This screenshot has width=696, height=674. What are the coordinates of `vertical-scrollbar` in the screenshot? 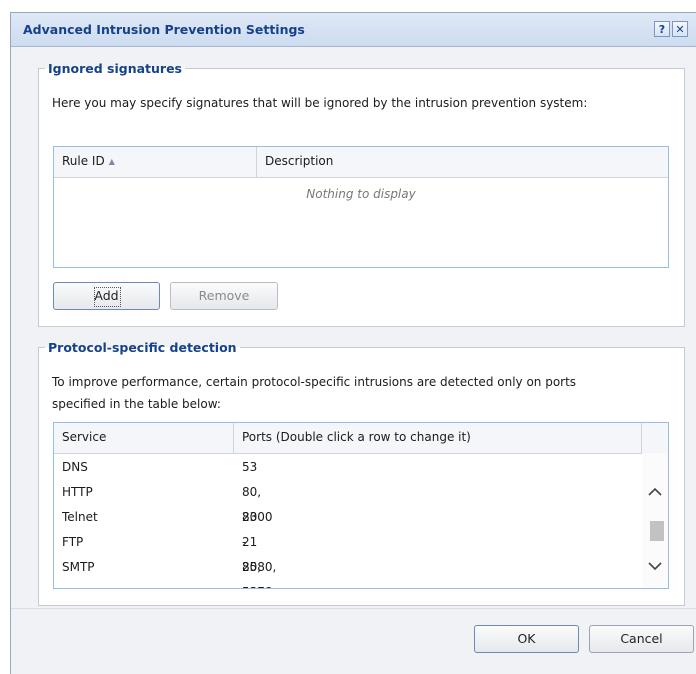 It's located at (655, 520).